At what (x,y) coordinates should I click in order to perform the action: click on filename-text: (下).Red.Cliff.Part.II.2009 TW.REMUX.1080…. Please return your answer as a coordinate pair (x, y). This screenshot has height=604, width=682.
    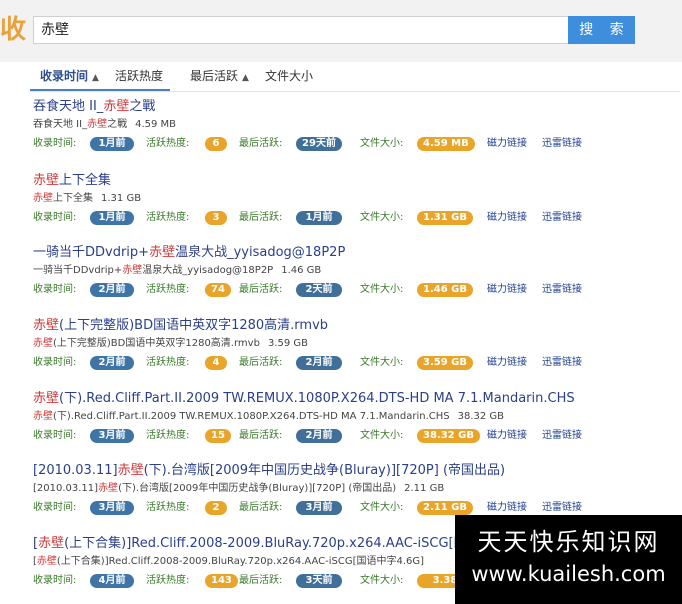
    Looking at the image, I should click on (251, 416).